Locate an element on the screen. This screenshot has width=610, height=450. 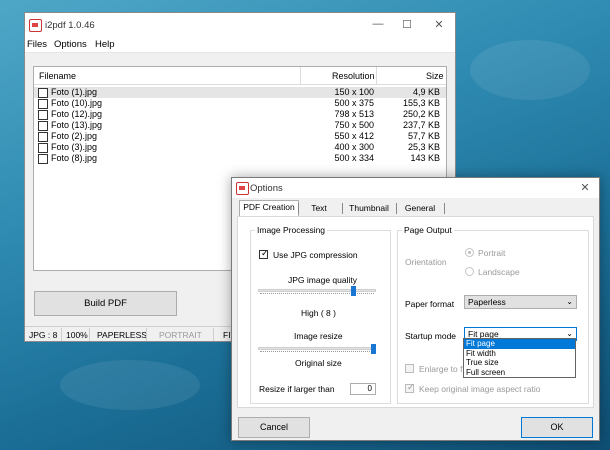
jpg-quality-track is located at coordinates (317, 290).